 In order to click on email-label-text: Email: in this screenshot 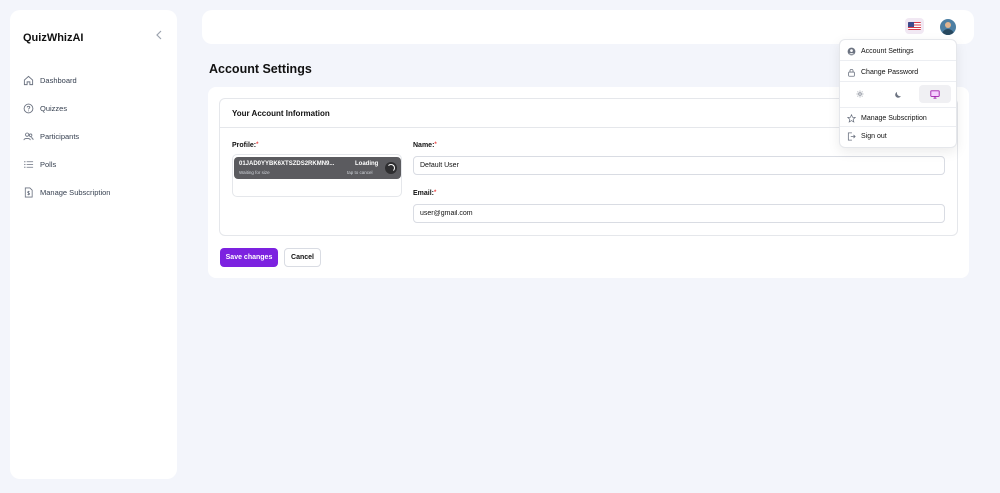, I will do `click(424, 193)`.